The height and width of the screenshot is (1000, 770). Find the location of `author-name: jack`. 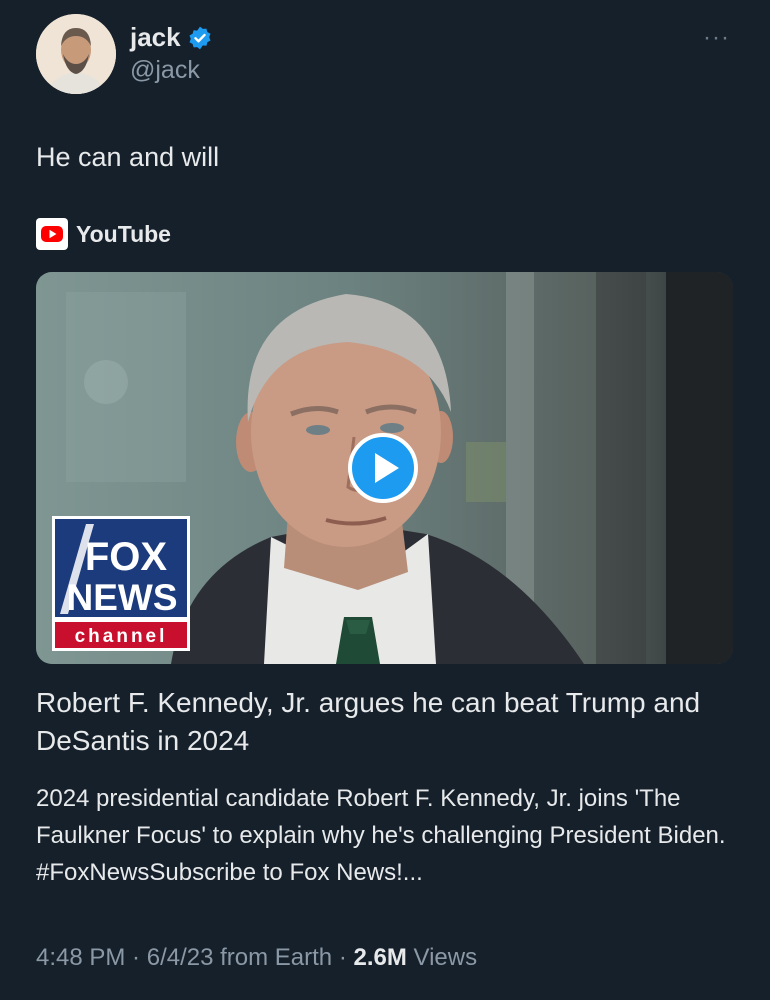

author-name: jack is located at coordinates (155, 37).